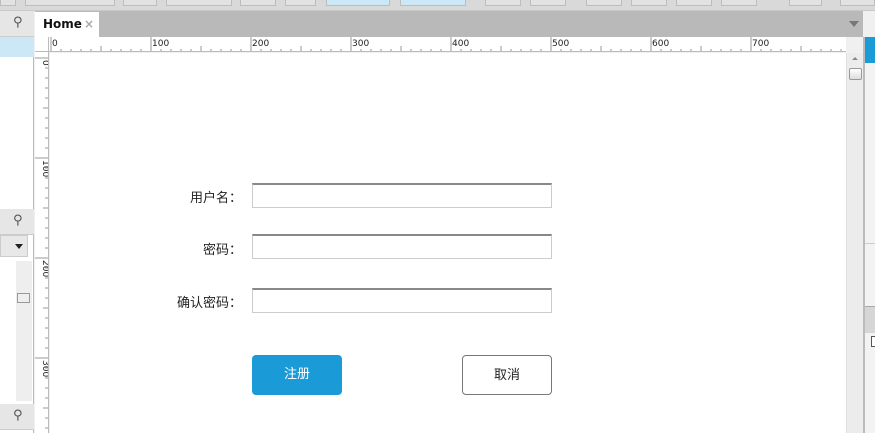  I want to click on confirm-password-label: 确认密码：, so click(209, 303).